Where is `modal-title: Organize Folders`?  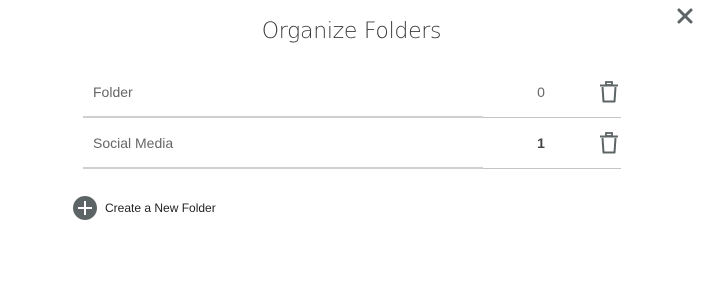 modal-title: Organize Folders is located at coordinates (351, 31).